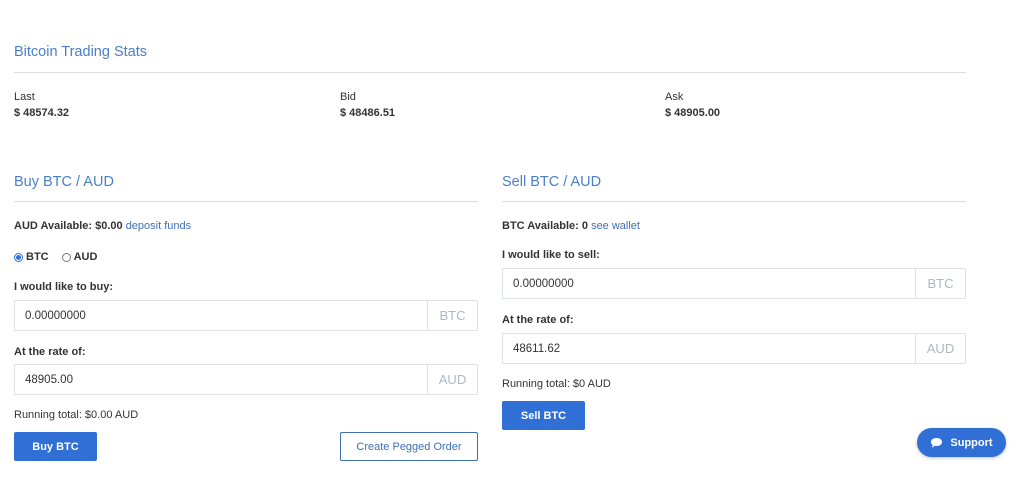 The height and width of the screenshot is (488, 1024). Describe the element at coordinates (24, 97) in the screenshot. I see `stat-last-label: Last` at that location.